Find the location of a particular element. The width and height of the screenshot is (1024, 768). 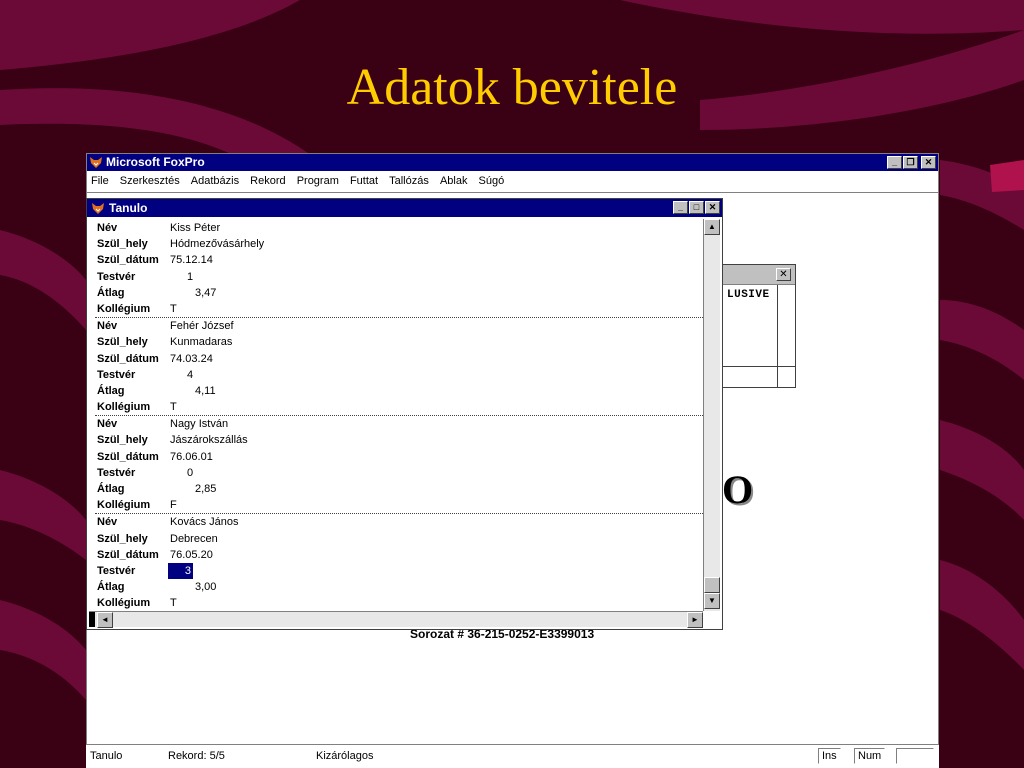

menu-rekord: Rekord is located at coordinates (267, 181).